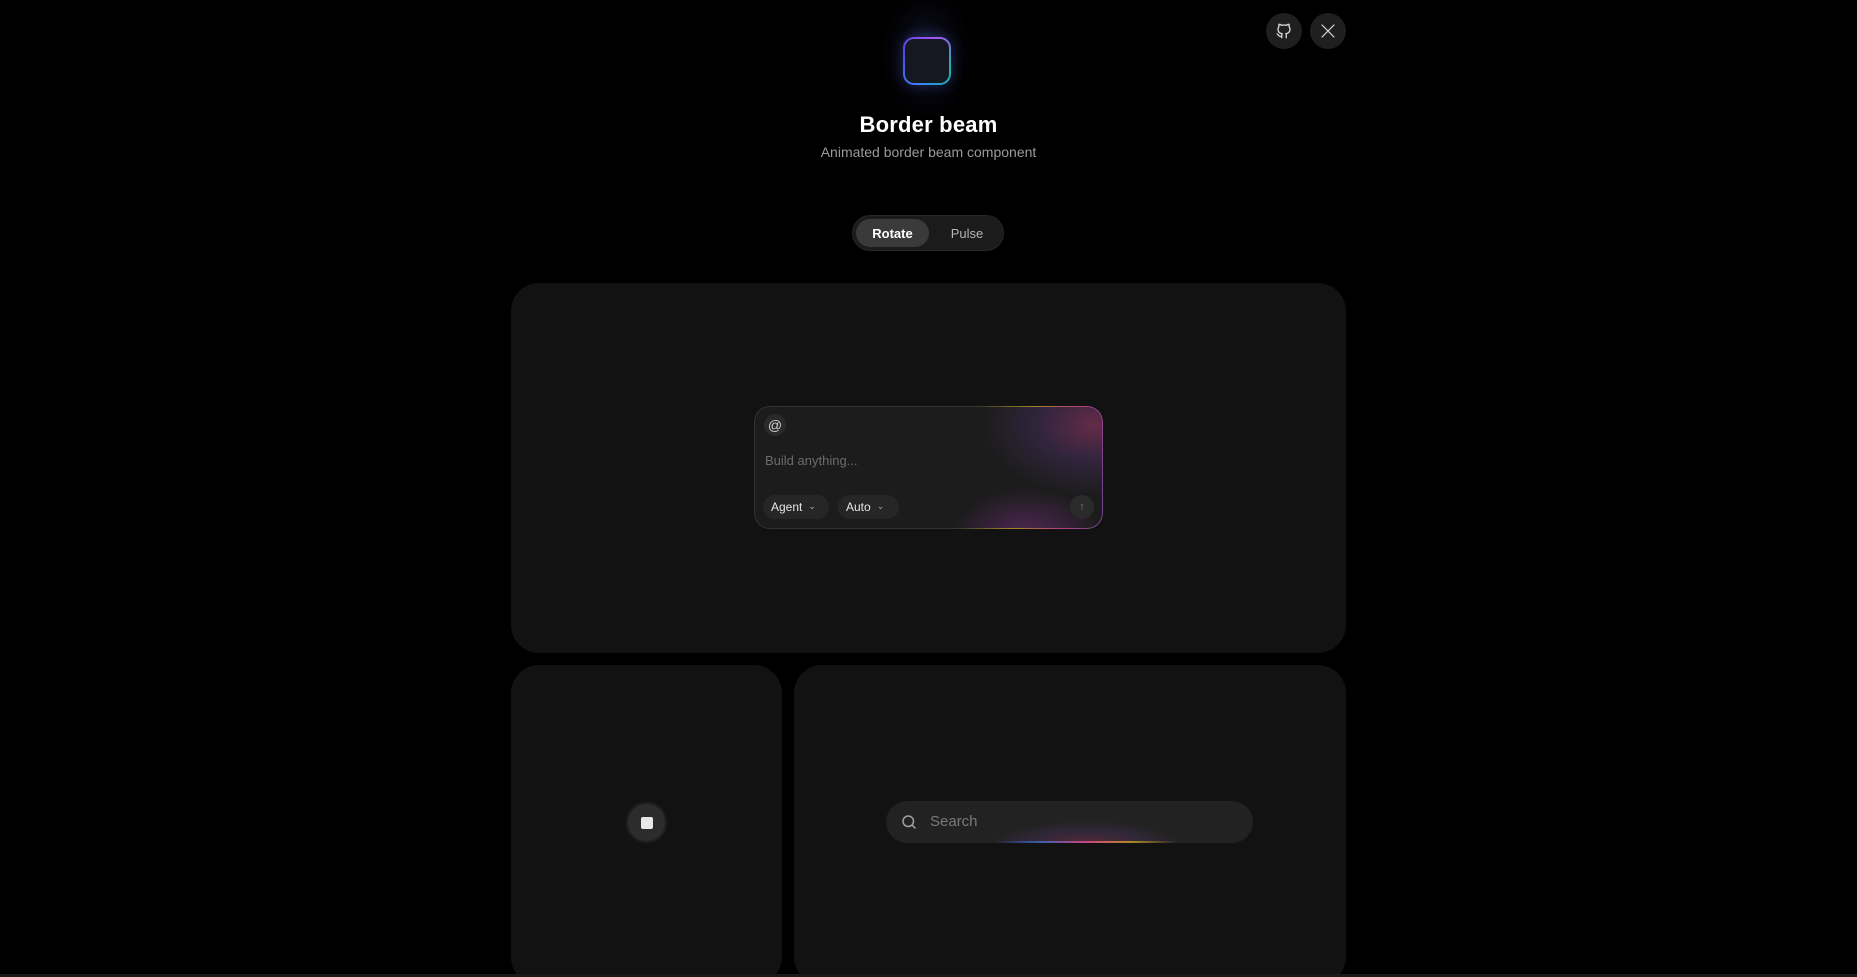 Image resolution: width=1857 pixels, height=977 pixels. I want to click on model-dropdown: Auto ⌄, so click(868, 507).